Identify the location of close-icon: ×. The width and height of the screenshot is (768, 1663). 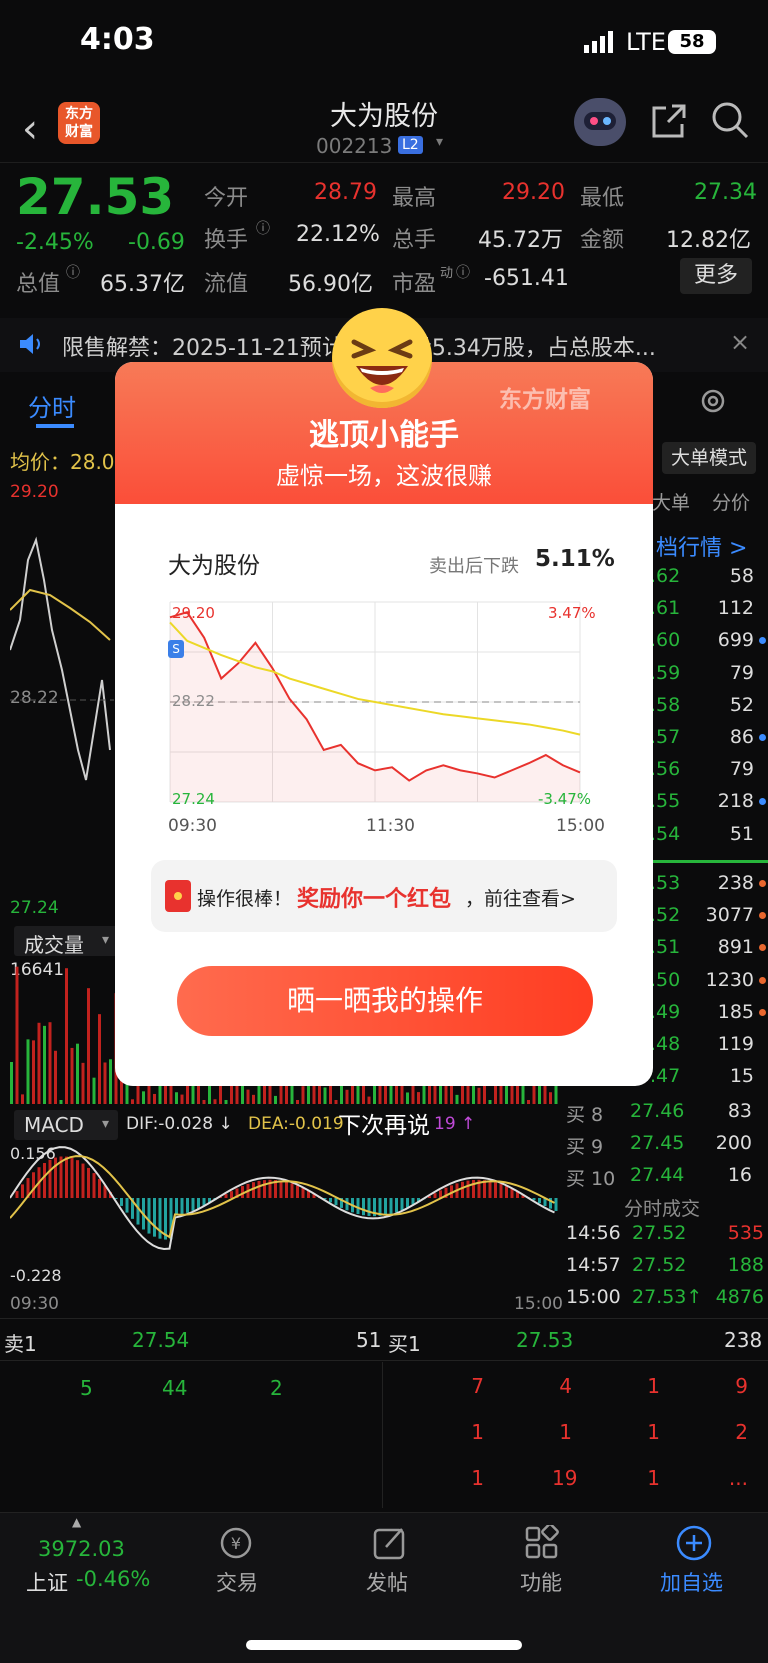
(740, 342).